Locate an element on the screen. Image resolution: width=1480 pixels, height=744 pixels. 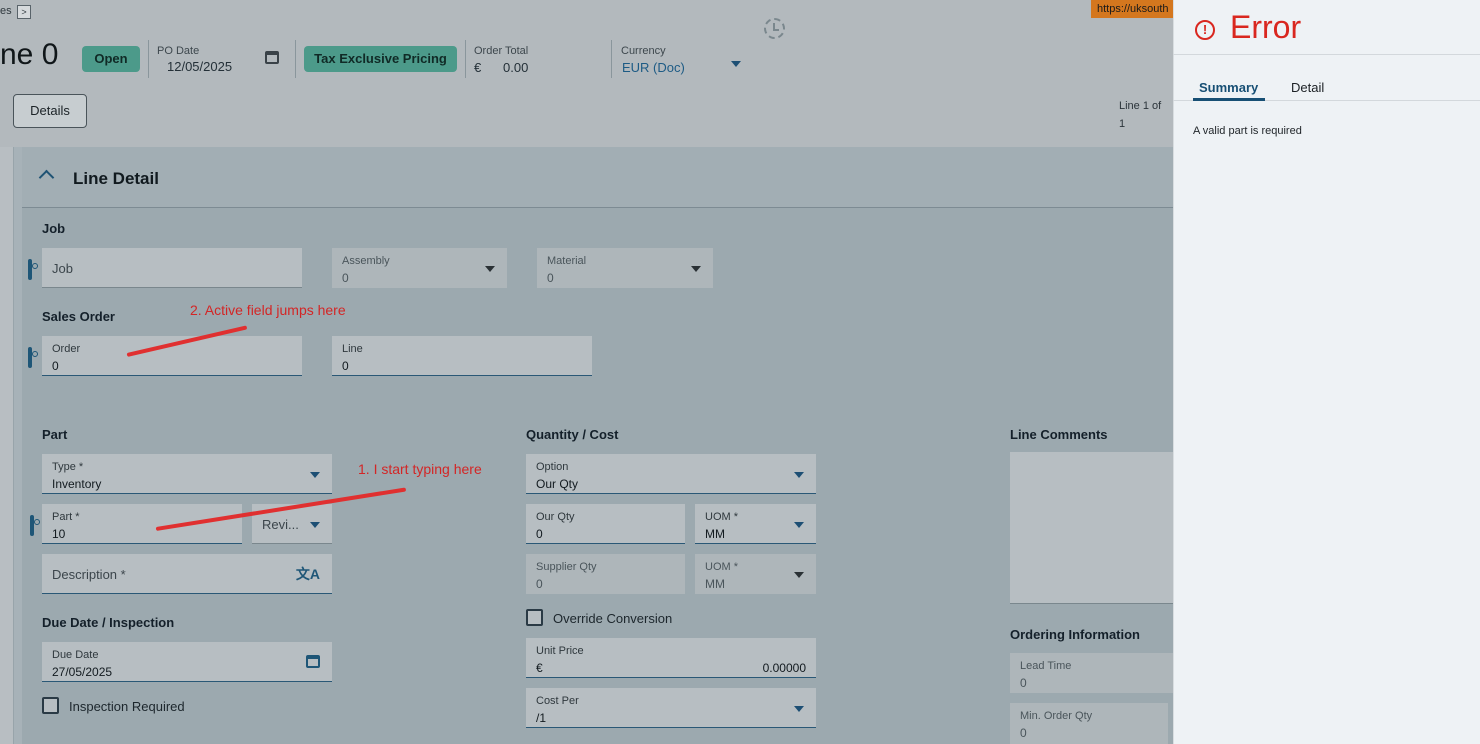
ordering-info-title: Ordering Information is located at coordinates (1075, 634).